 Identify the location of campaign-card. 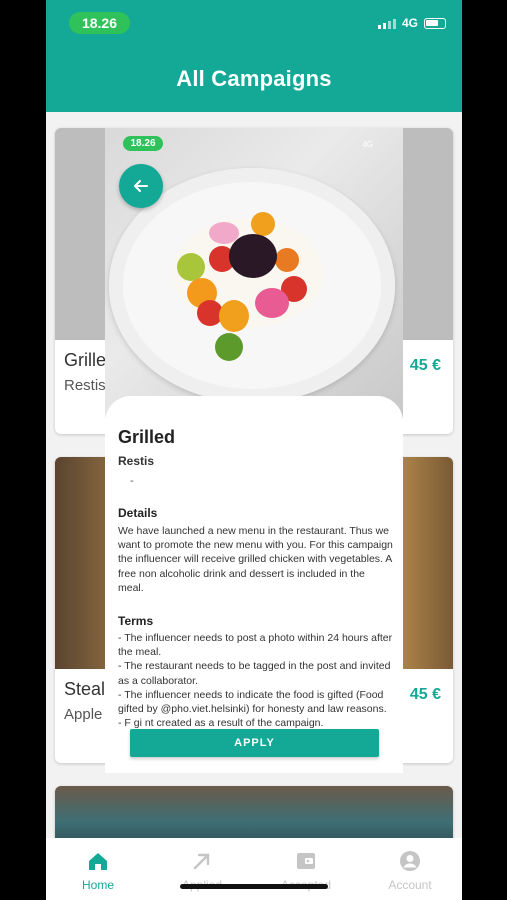
(254, 816).